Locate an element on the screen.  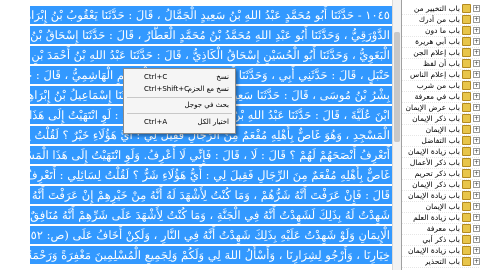
menu-item-select-all: Ctrl+A اختيار الكل is located at coordinates (179, 122).